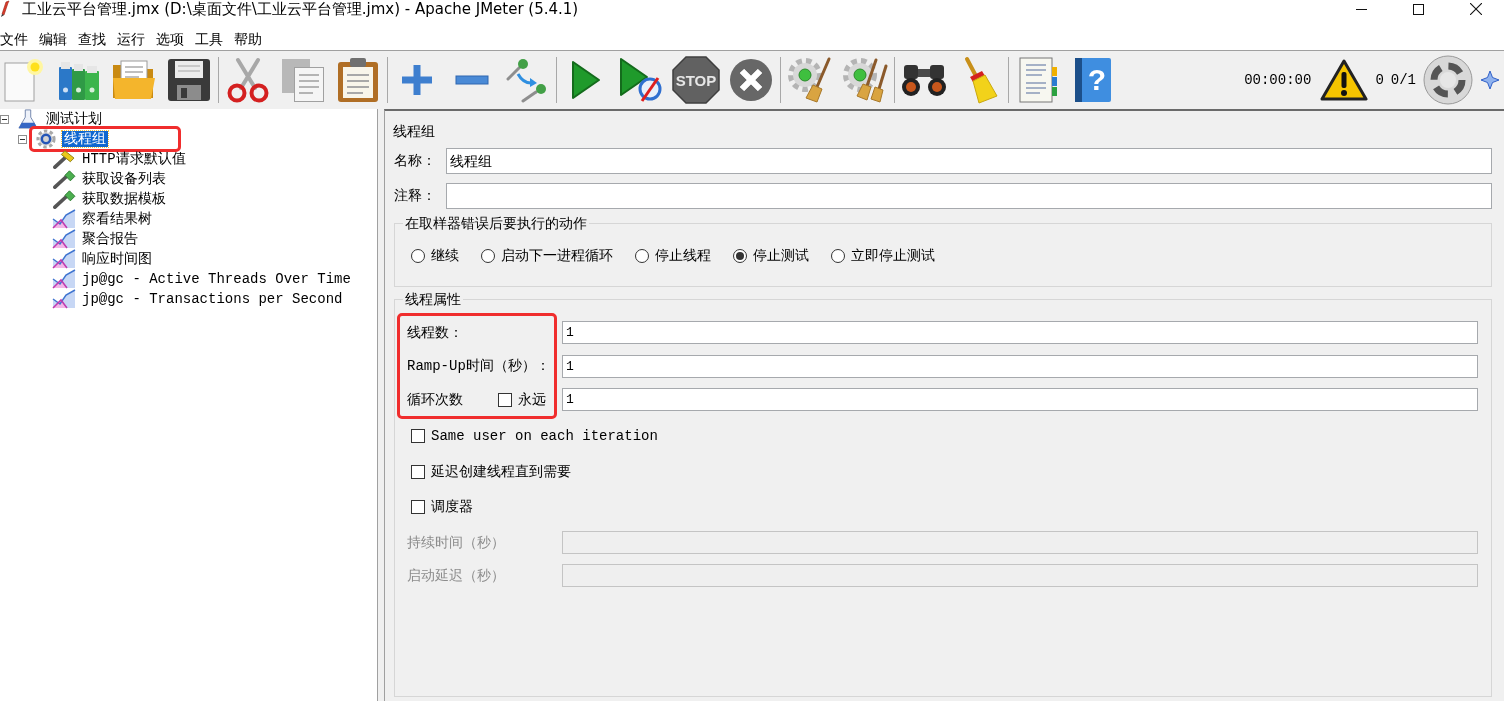 Image resolution: width=1504 pixels, height=701 pixels. What do you see at coordinates (216, 279) in the screenshot?
I see `tree-item: jp@gc - Active Threads Over Time` at bounding box center [216, 279].